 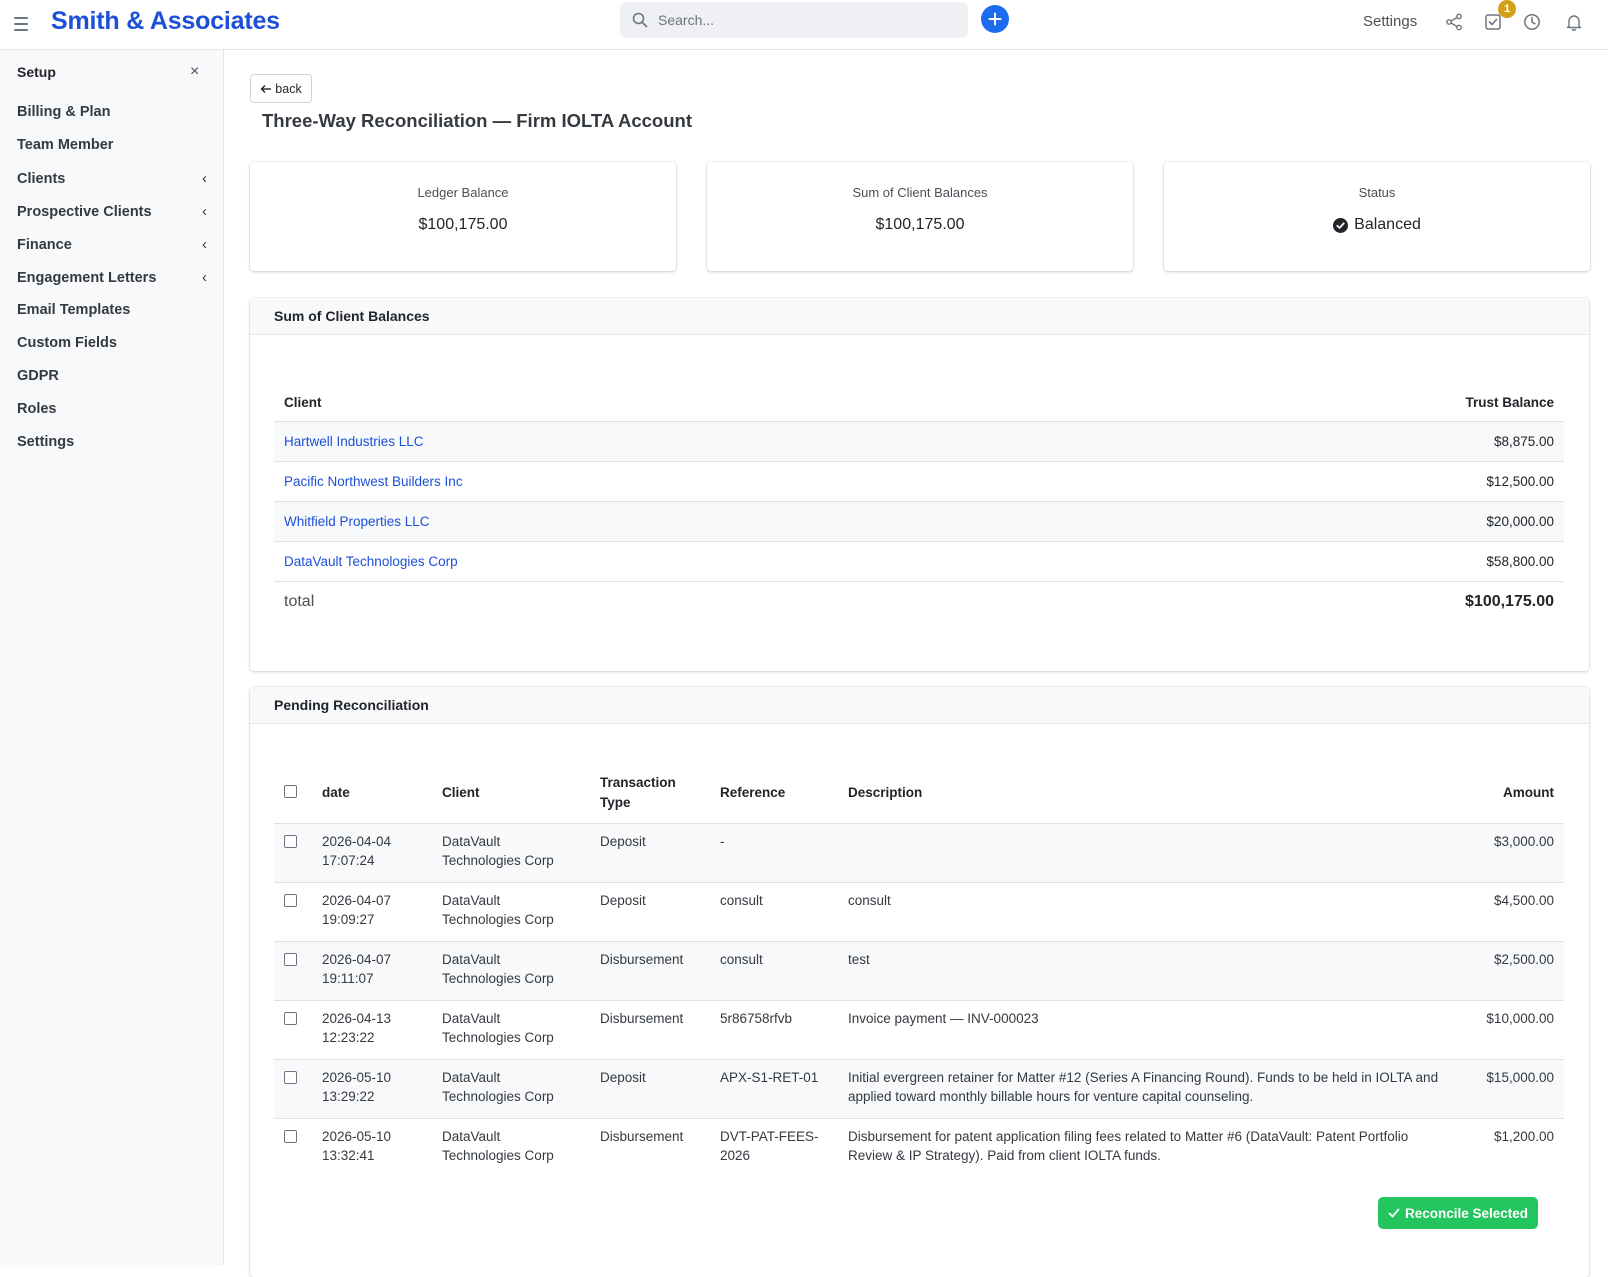 What do you see at coordinates (67, 343) in the screenshot?
I see `sidebar-item-label: Custom Fields` at bounding box center [67, 343].